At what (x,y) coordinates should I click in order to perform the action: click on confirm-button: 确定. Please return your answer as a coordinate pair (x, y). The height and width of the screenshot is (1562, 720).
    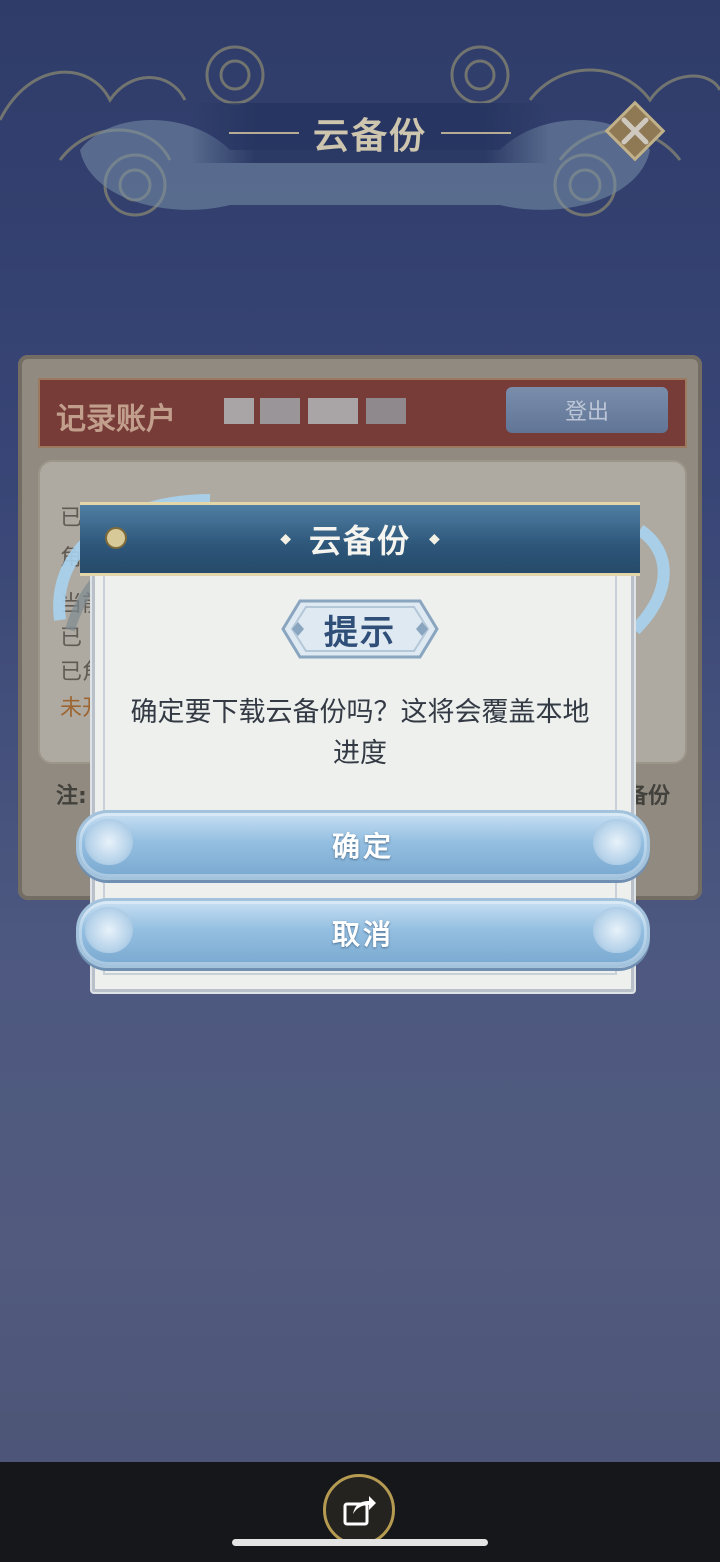
    Looking at the image, I should click on (363, 845).